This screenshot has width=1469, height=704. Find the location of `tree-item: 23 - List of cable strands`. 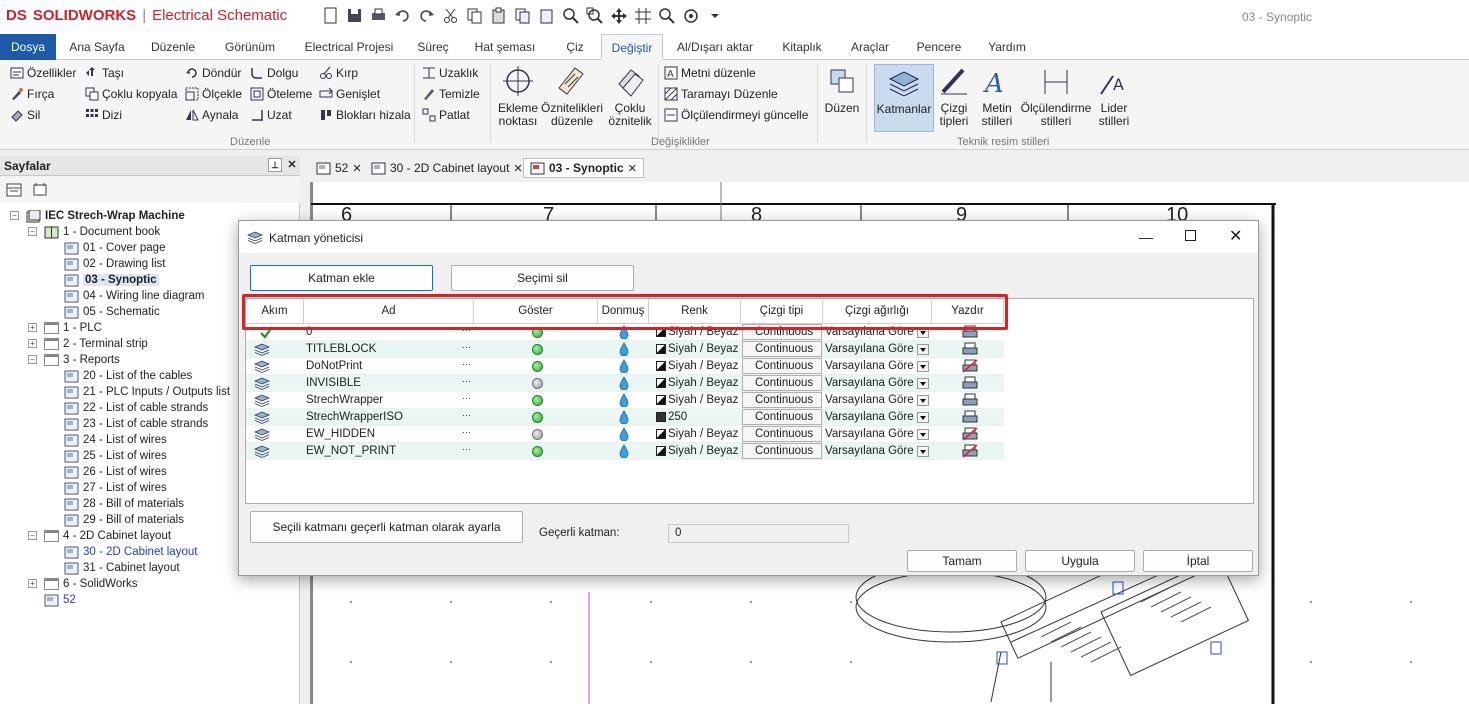

tree-item: 23 - List of cable strands is located at coordinates (136, 424).